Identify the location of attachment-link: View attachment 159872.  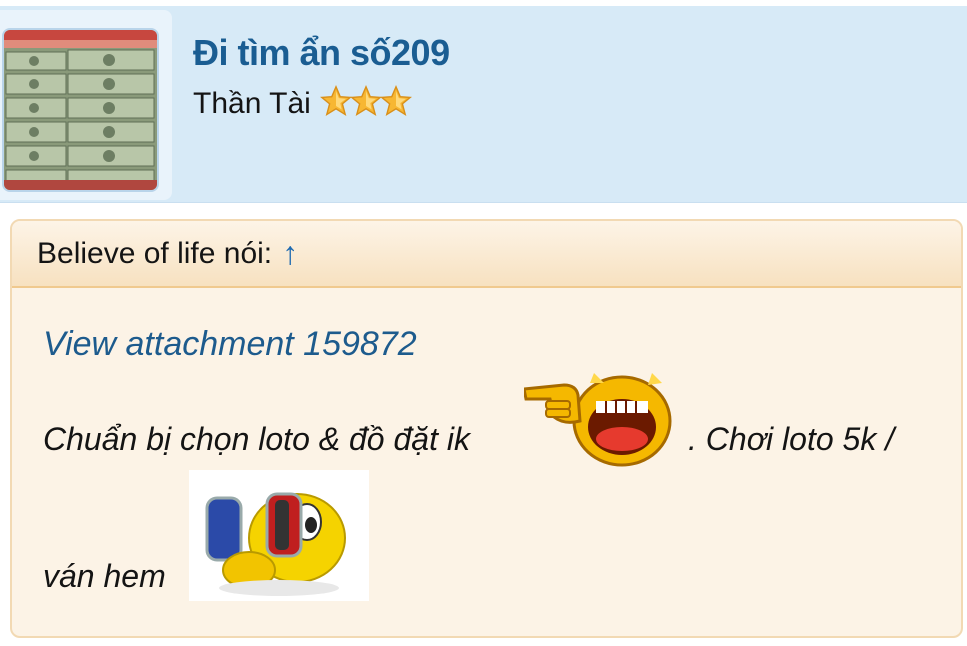
(230, 344).